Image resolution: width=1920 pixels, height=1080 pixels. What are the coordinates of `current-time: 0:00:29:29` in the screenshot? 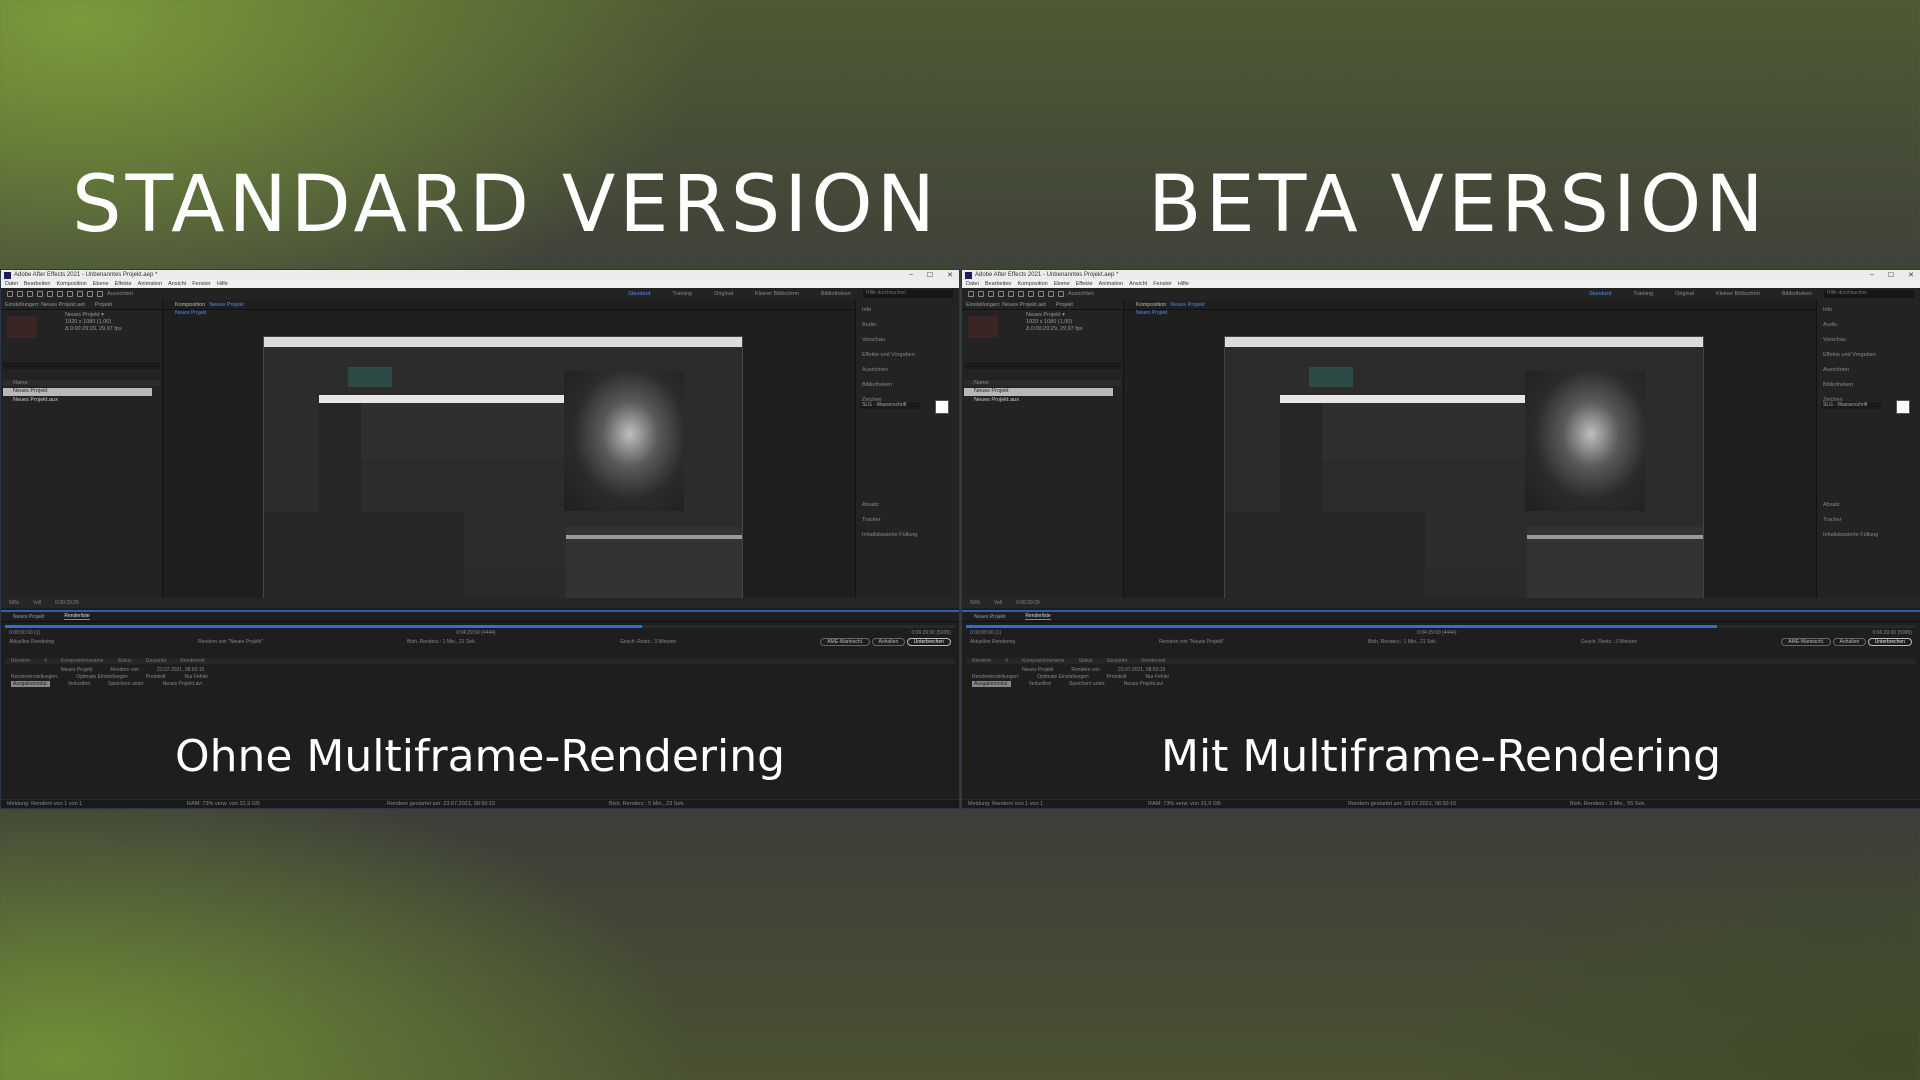 It's located at (67, 603).